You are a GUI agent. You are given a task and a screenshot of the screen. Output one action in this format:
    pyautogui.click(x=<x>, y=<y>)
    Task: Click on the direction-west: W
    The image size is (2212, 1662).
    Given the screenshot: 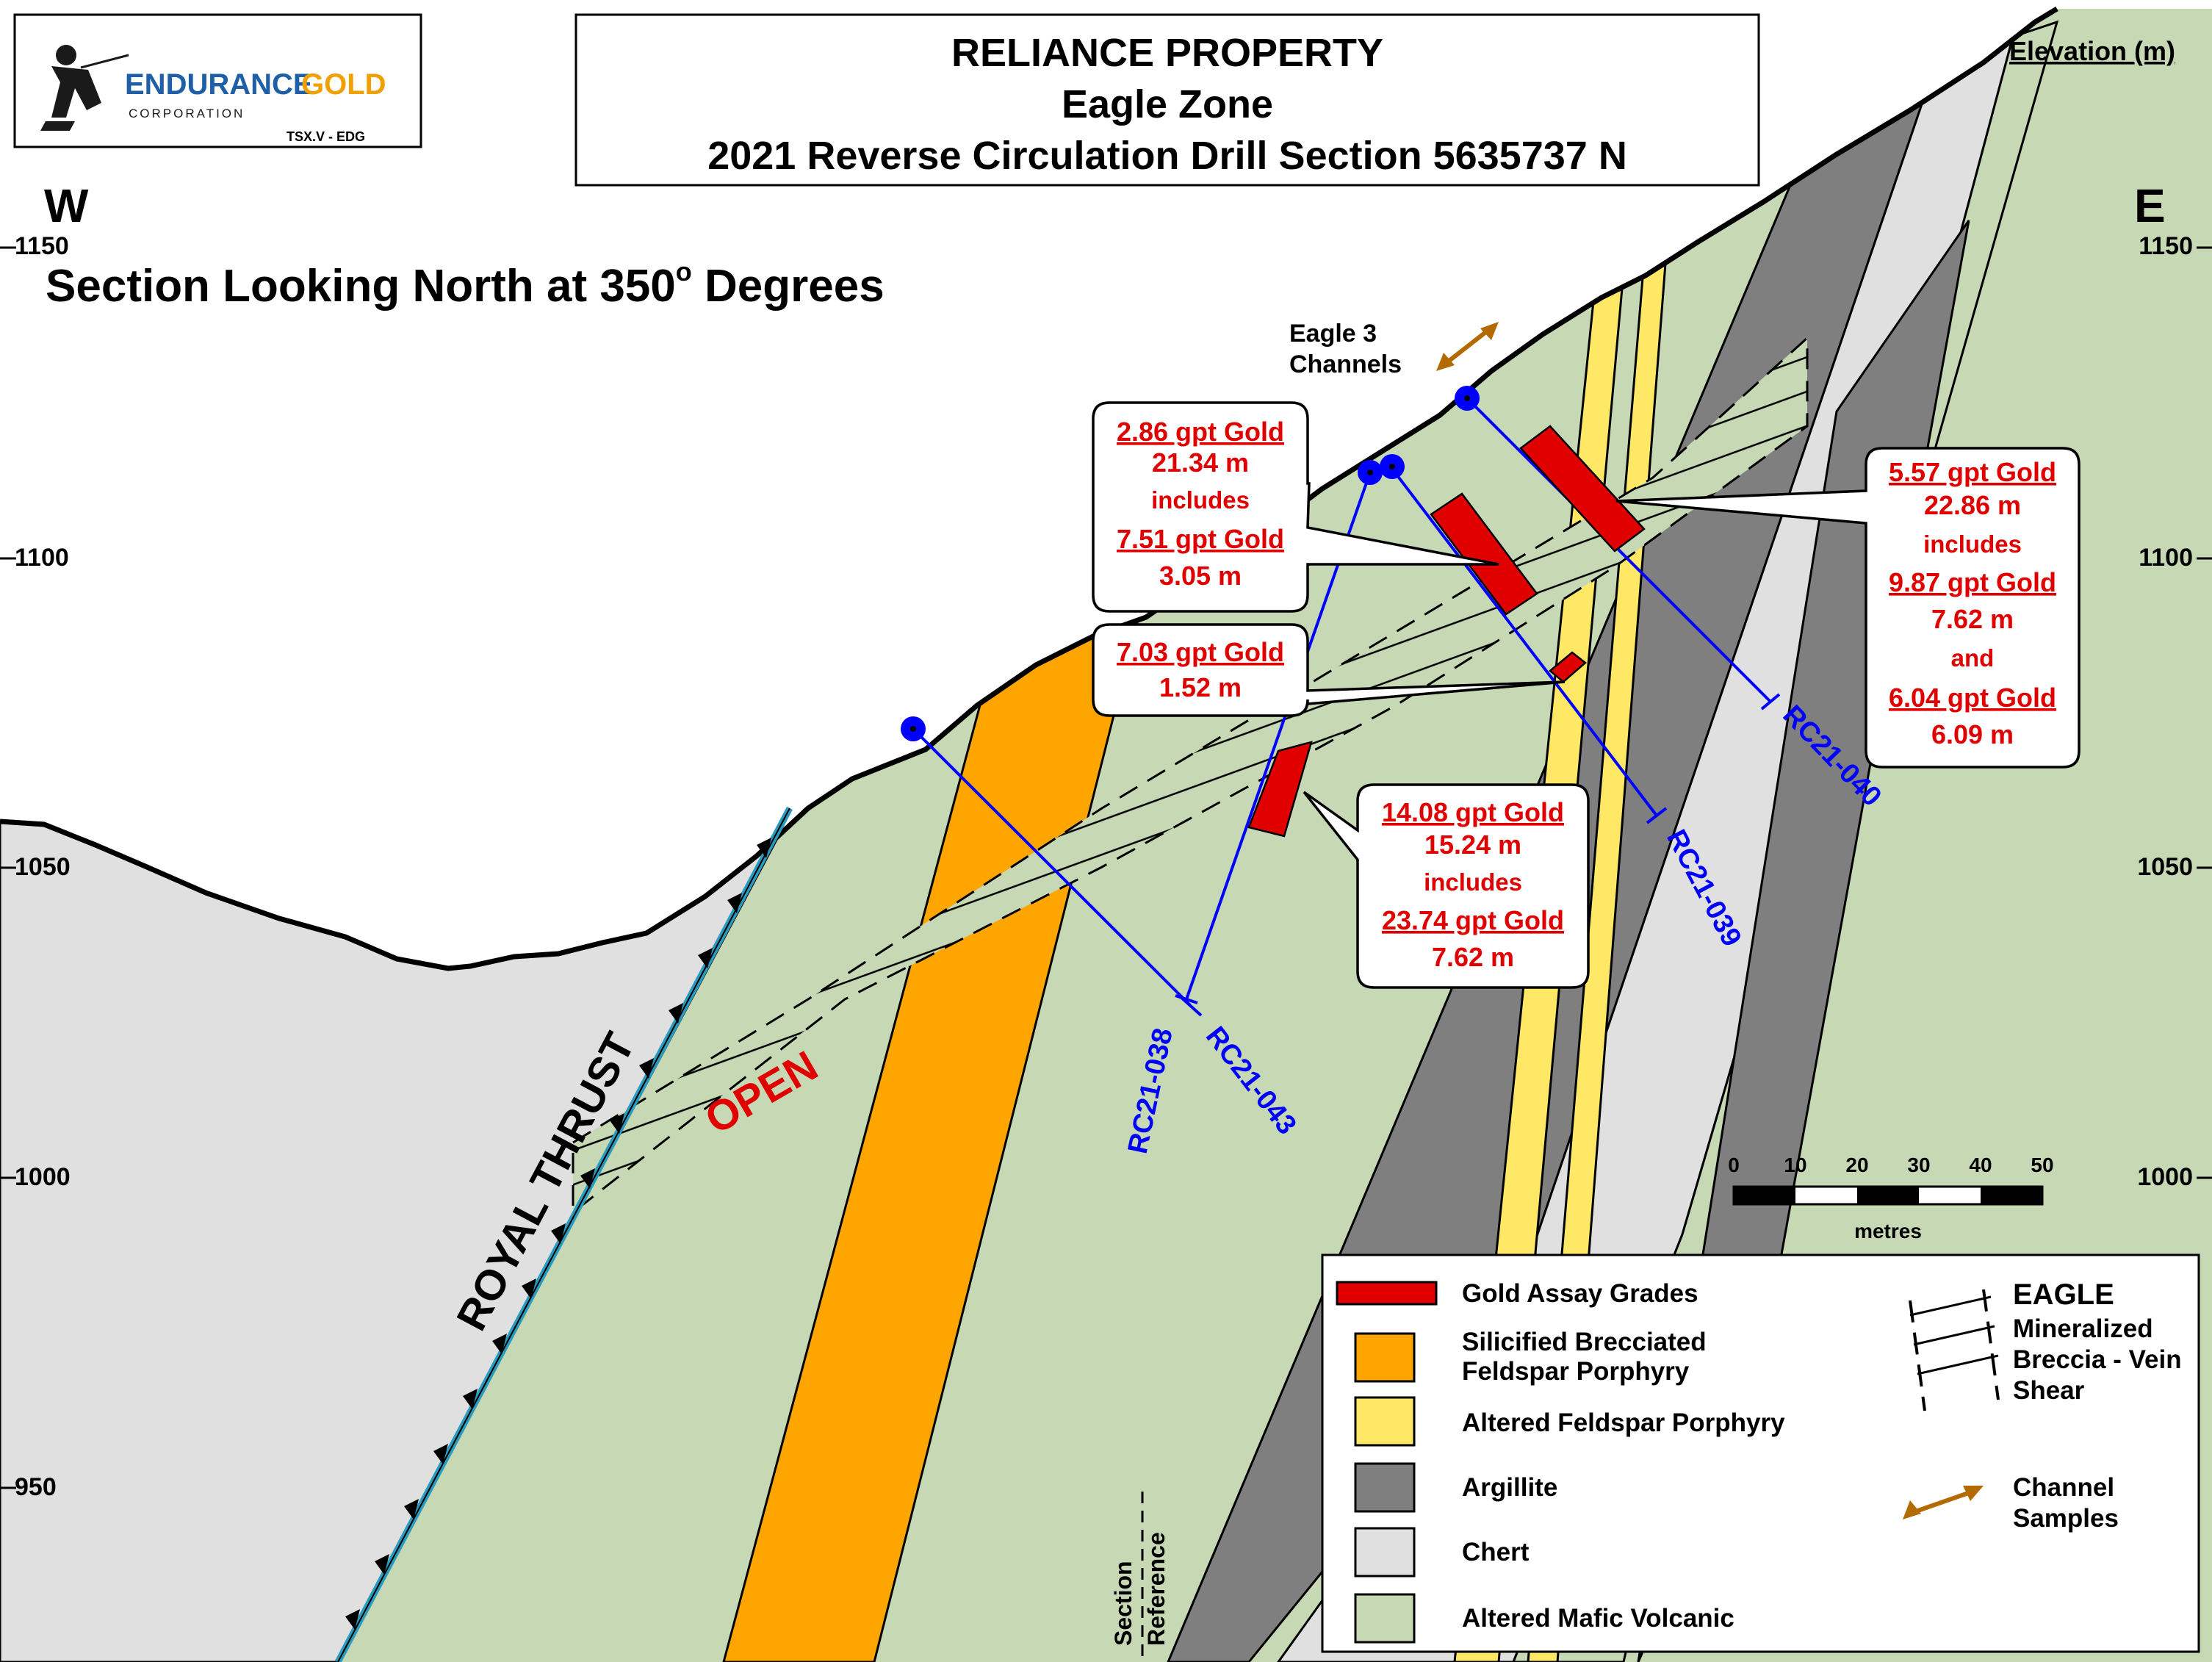 What is the action you would take?
    pyautogui.click(x=66, y=205)
    